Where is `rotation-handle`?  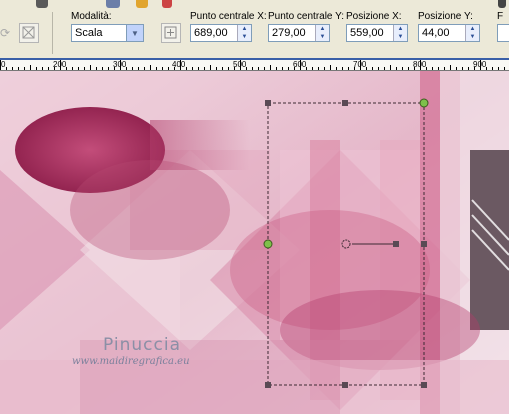
rotation-handle is located at coordinates (424, 103).